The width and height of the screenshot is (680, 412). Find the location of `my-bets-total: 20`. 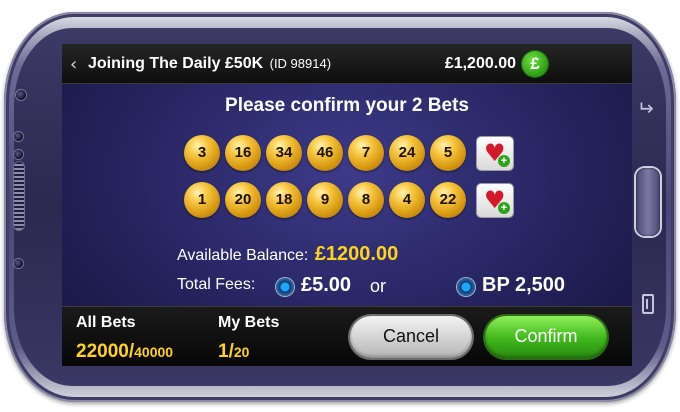

my-bets-total: 20 is located at coordinates (241, 352).